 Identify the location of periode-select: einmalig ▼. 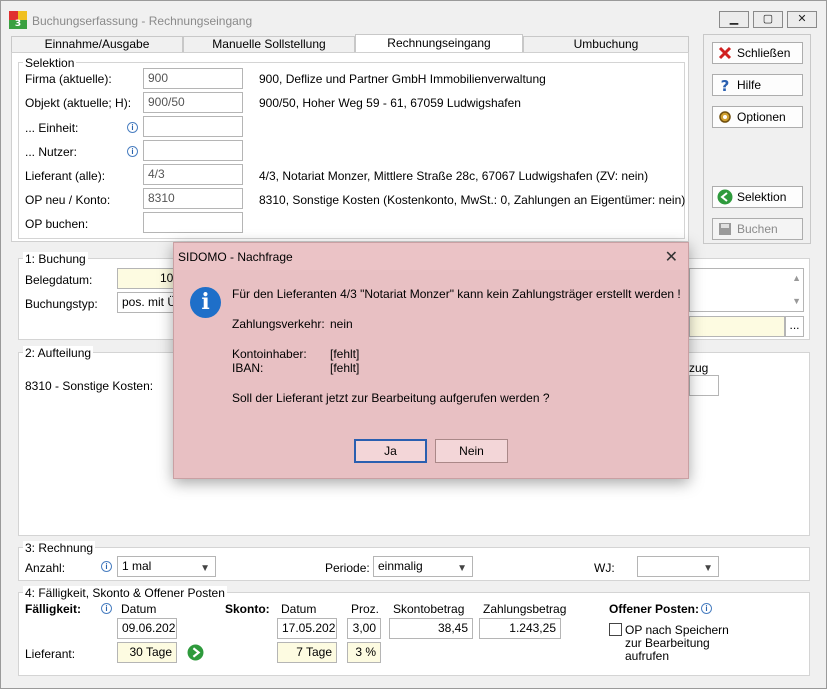
(423, 566).